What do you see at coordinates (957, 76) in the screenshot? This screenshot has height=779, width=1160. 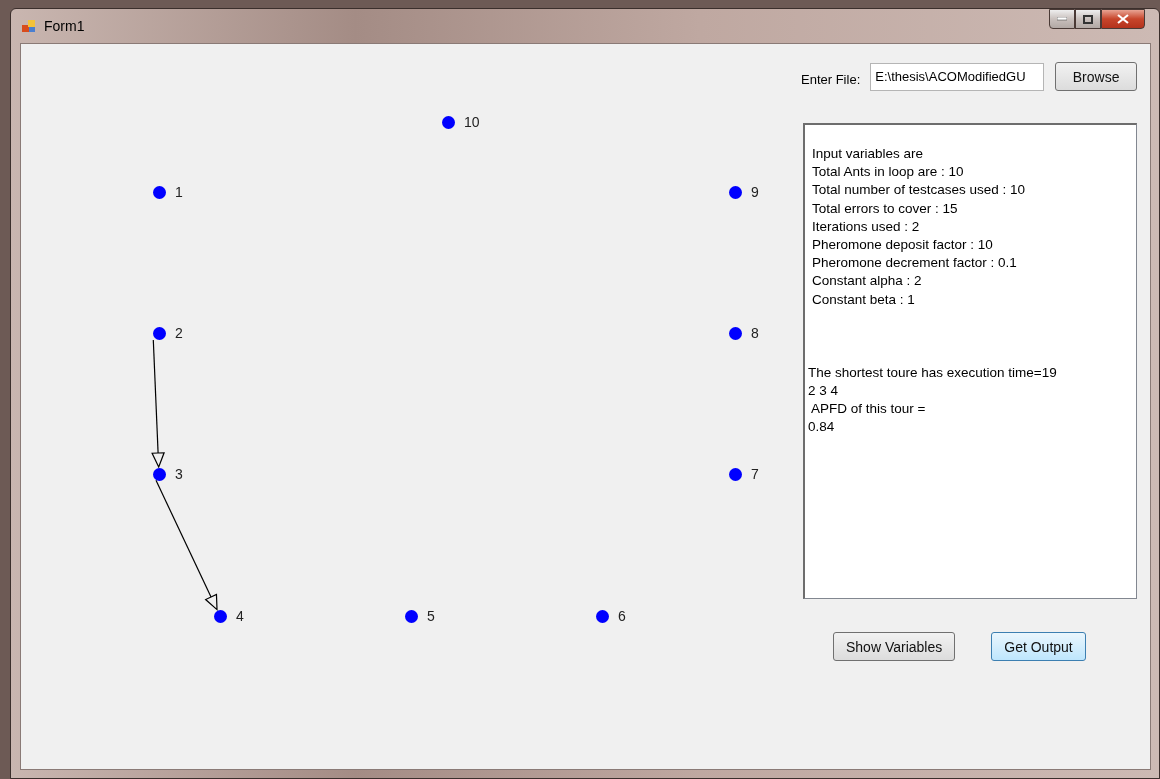 I see `file-path-field: E:\thesis\ACOModifiedGU` at bounding box center [957, 76].